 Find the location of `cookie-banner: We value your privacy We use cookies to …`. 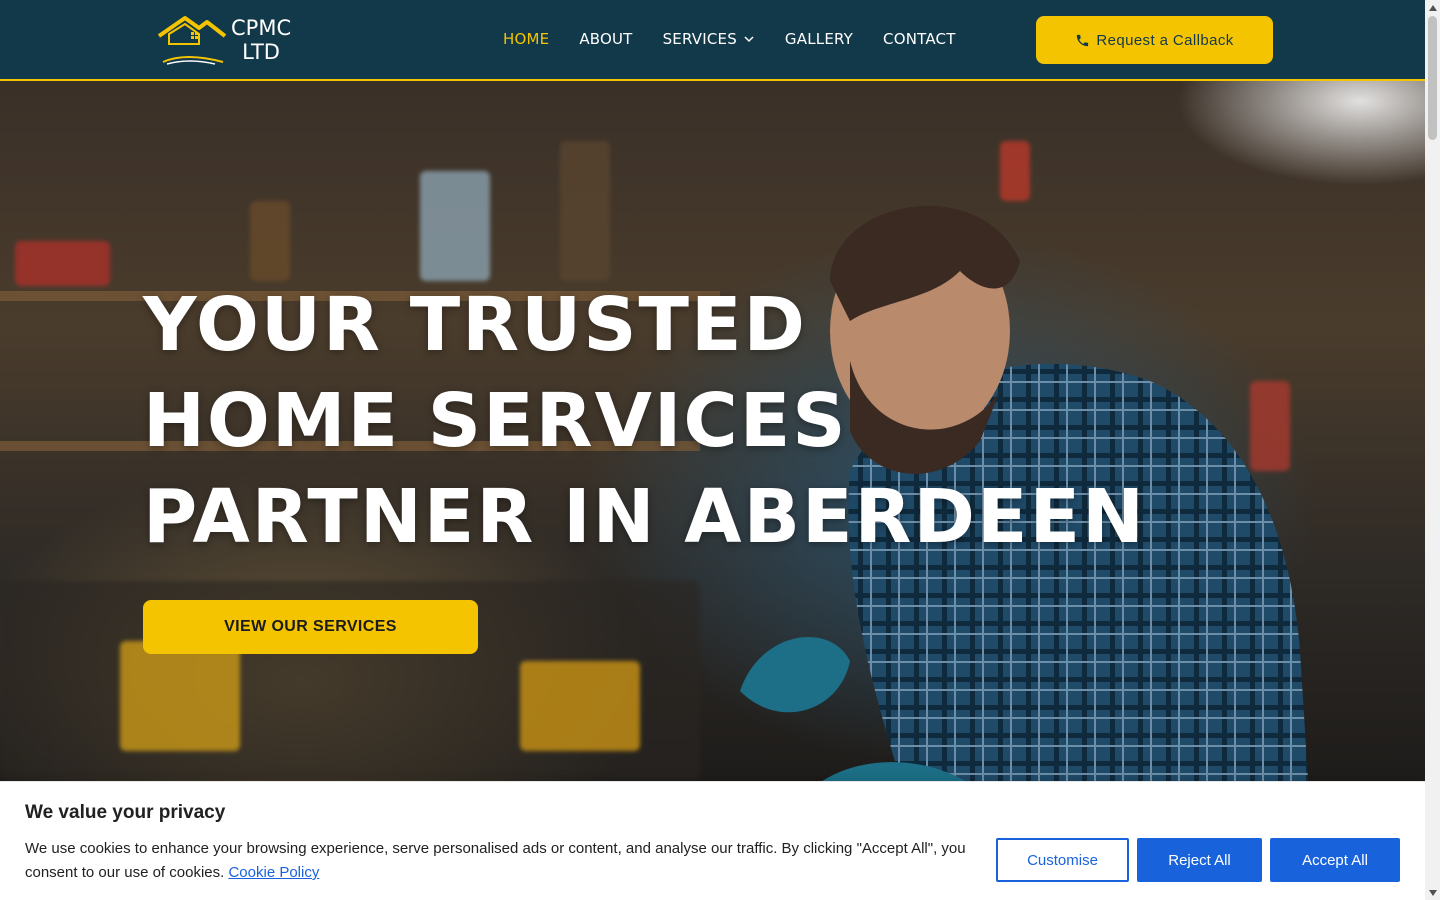

cookie-banner: We value your privacy We use cookies to … is located at coordinates (712, 840).